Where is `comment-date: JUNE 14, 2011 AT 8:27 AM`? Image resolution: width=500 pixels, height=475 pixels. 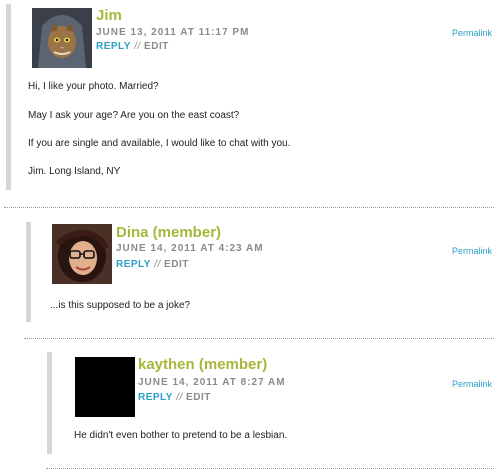
comment-date: JUNE 14, 2011 AT 8:27 AM is located at coordinates (212, 382).